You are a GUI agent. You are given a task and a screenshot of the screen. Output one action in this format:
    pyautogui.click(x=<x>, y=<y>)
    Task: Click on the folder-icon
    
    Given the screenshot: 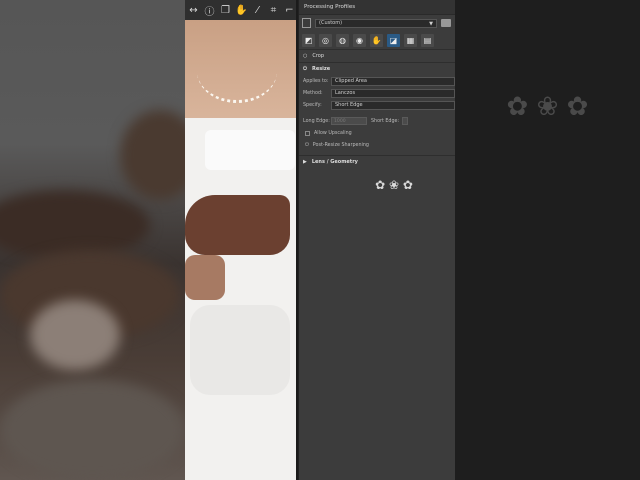 What is the action you would take?
    pyautogui.click(x=446, y=23)
    